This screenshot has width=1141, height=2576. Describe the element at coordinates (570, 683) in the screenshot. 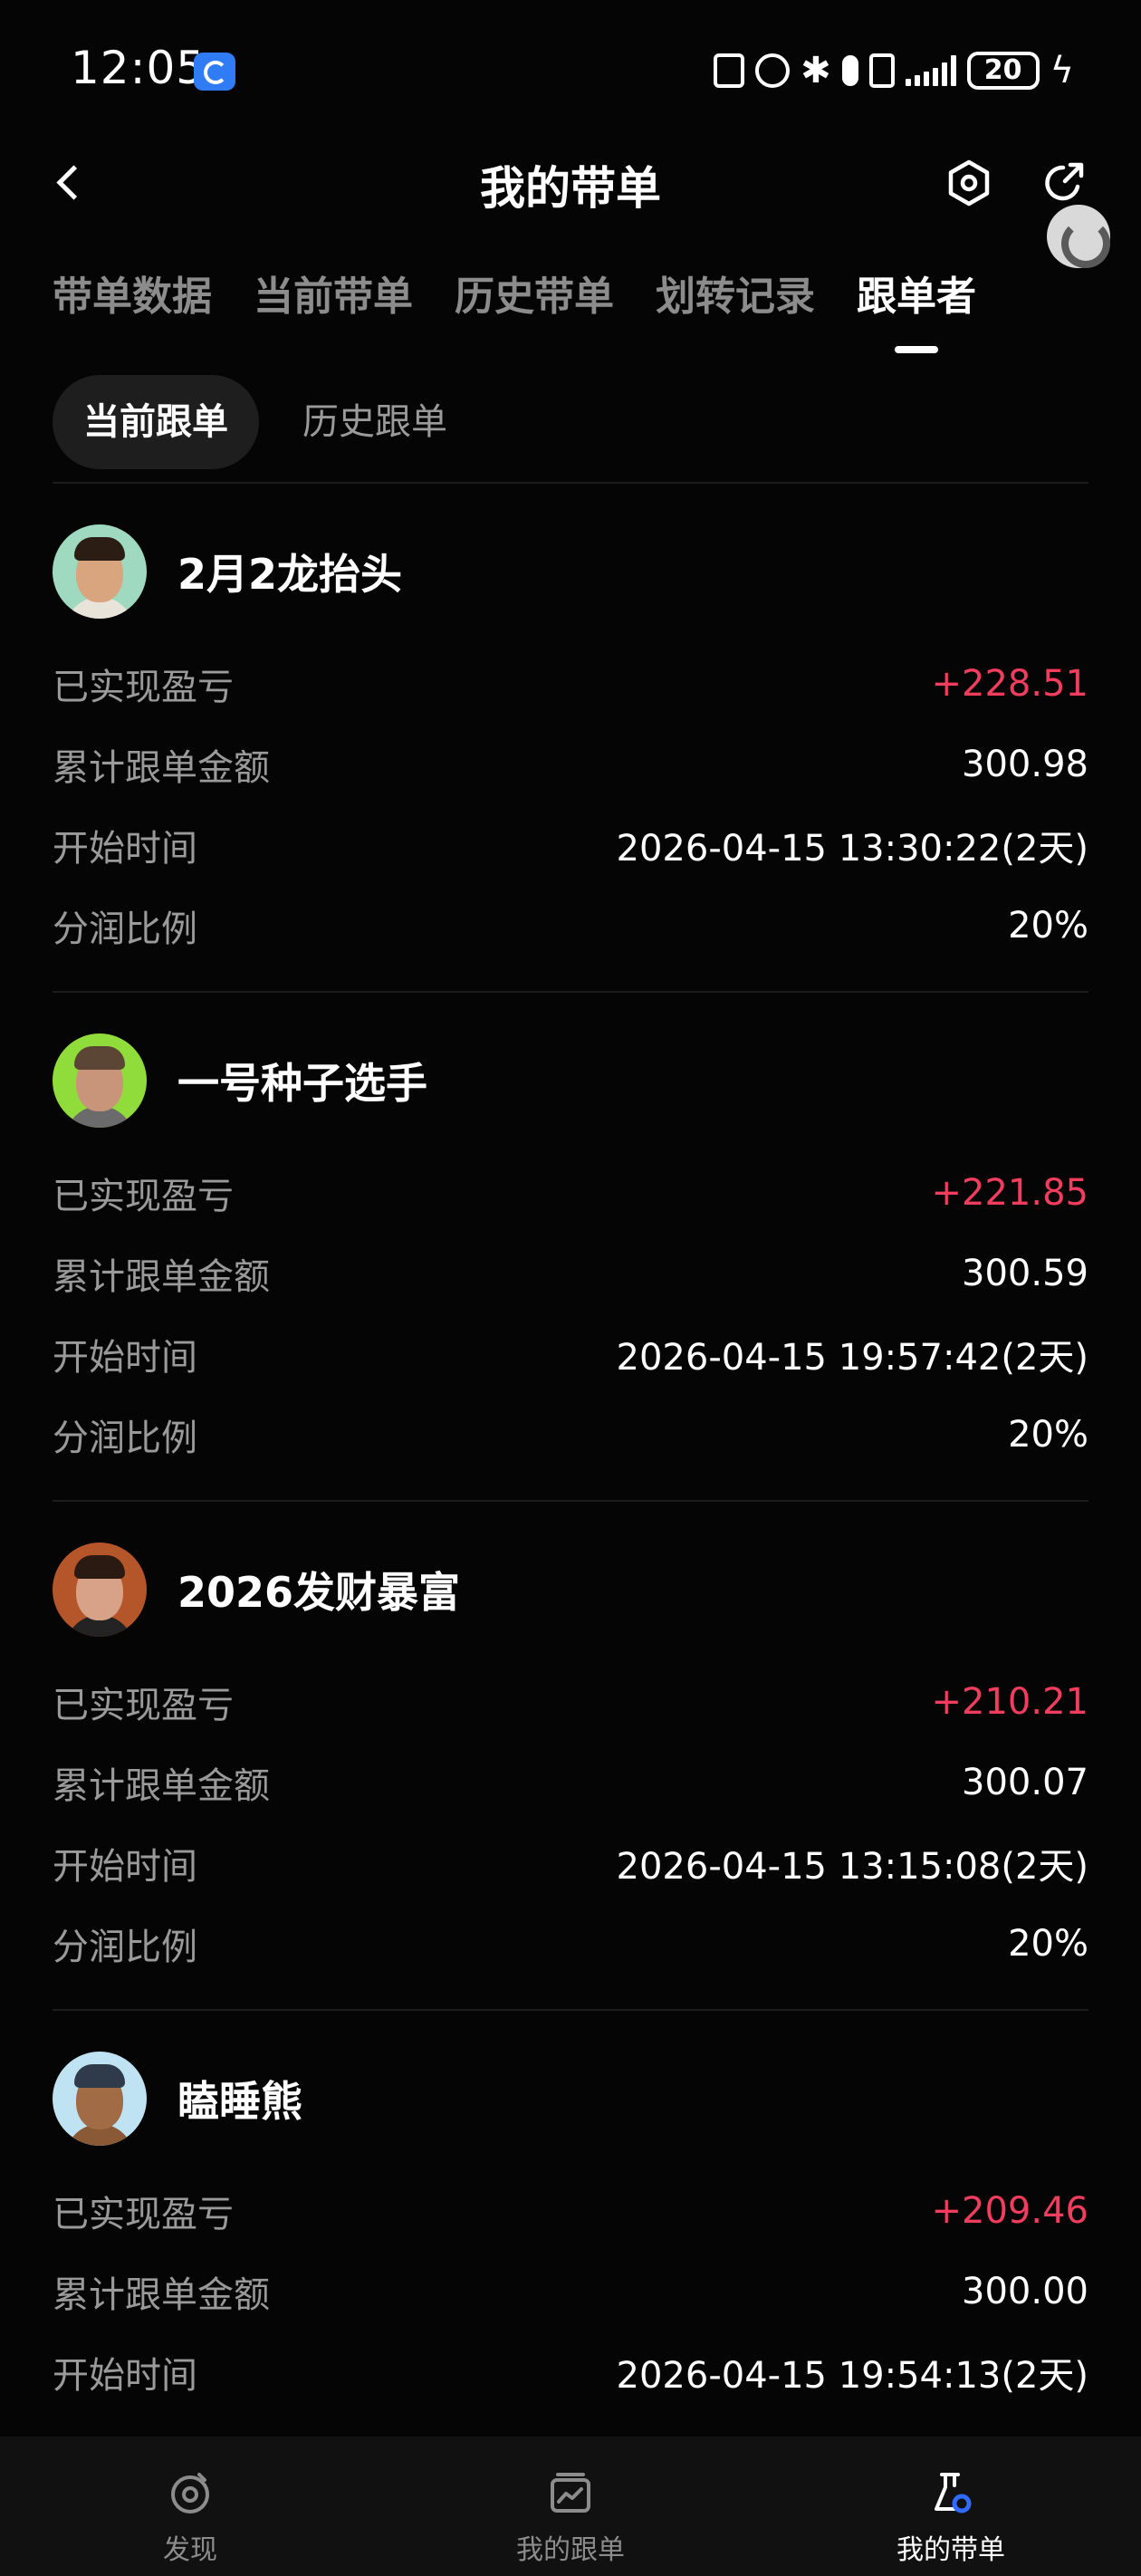

I see `stat-row-pnl: 已实现盈亏 +228.51` at that location.